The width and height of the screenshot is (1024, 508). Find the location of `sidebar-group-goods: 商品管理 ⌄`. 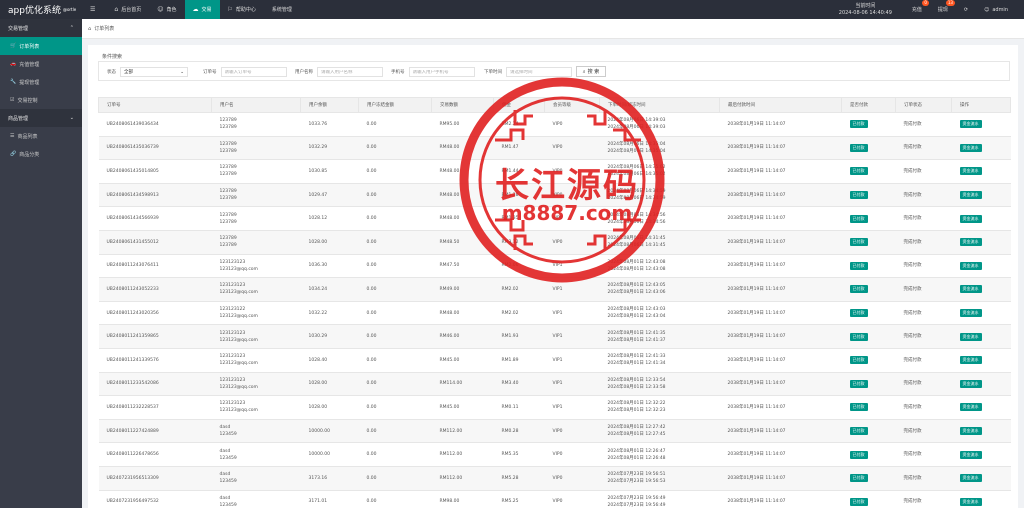

sidebar-group-goods: 商品管理 ⌄ is located at coordinates (41, 118).